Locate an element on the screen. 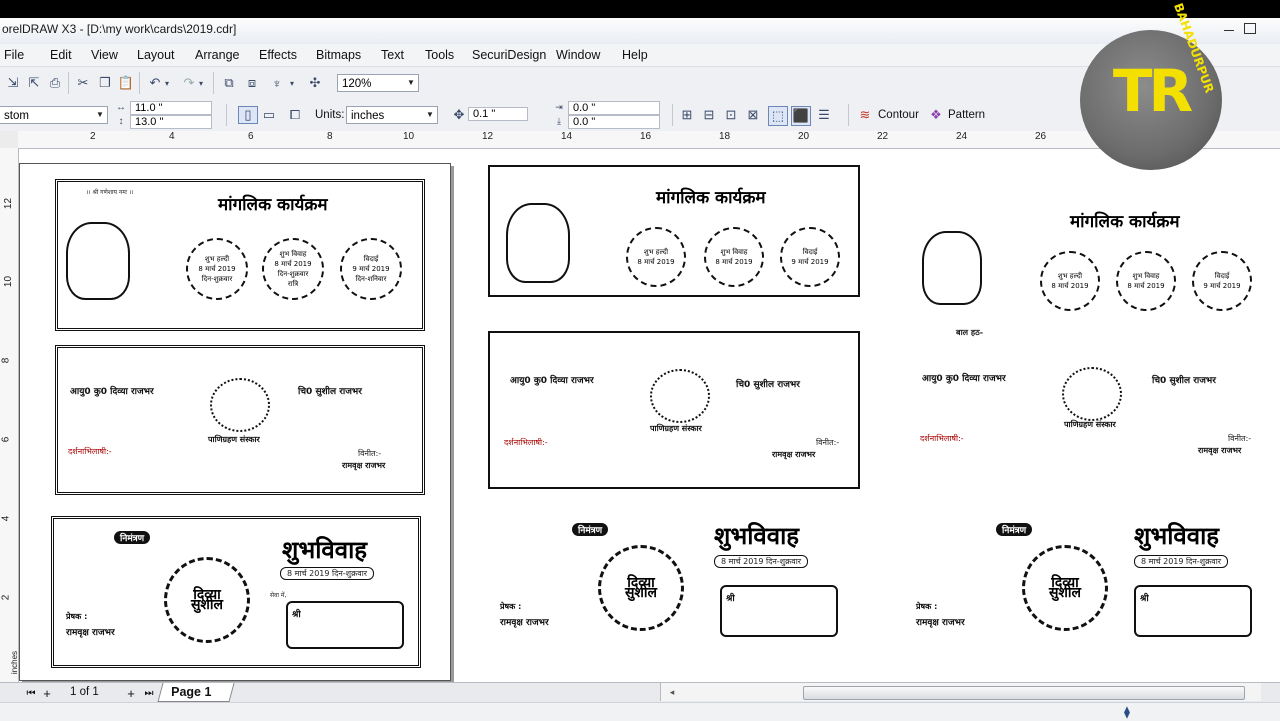 The height and width of the screenshot is (721, 1280). undo-dropdown-icon: ▾ is located at coordinates (167, 83).